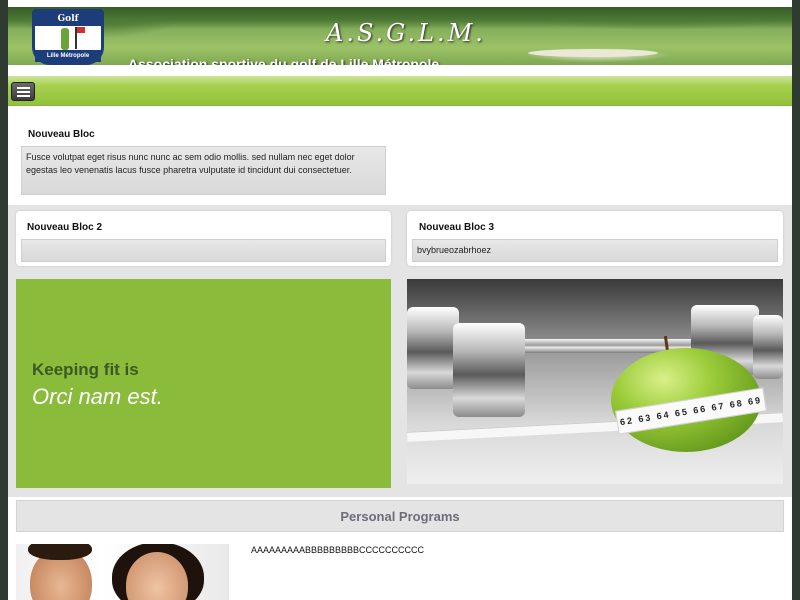 Image resolution: width=800 pixels, height=600 pixels. What do you see at coordinates (593, 53) in the screenshot?
I see `banner-bunker` at bounding box center [593, 53].